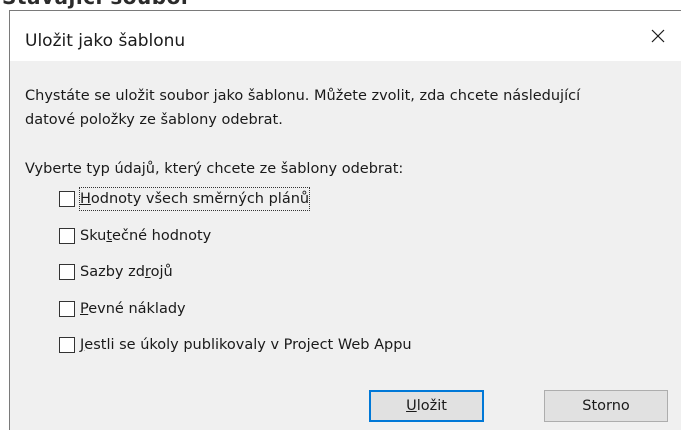 This screenshot has width=681, height=430. I want to click on dialog-titlebar: Uložit jako šablonu, so click(345, 36).